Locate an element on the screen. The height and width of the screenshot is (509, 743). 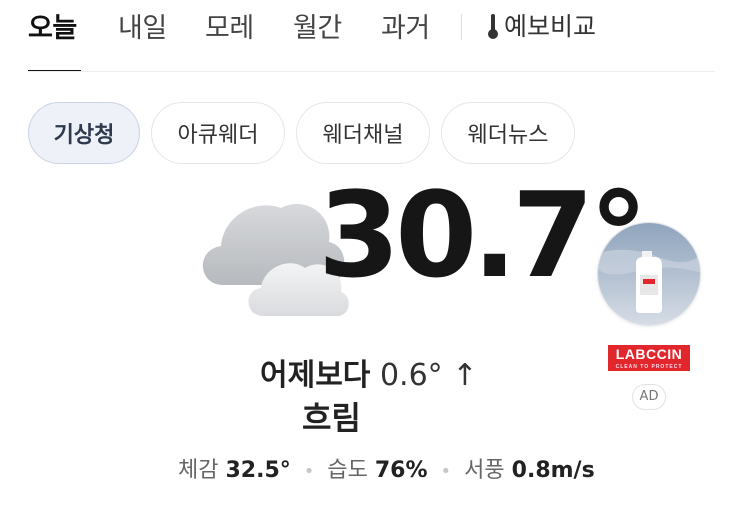
tab-tomorrow: 내일 is located at coordinates (142, 25).